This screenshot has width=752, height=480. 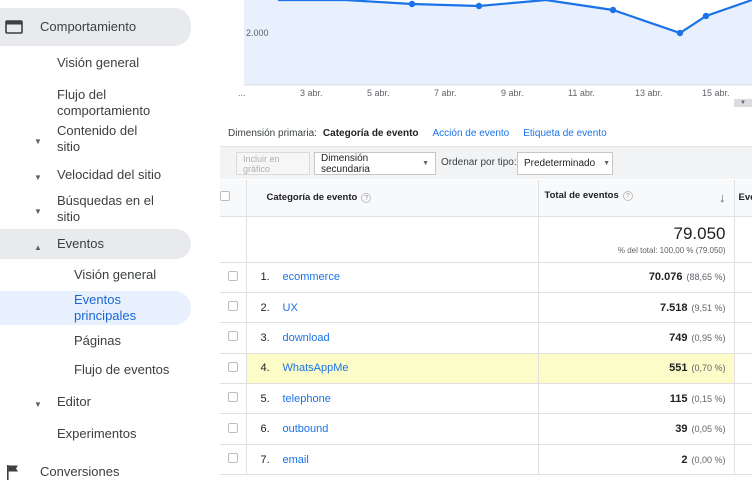 What do you see at coordinates (486, 369) in the screenshot?
I see `table-row-highlighted: 4. WhatsAppMe 551 (0,70 %)` at bounding box center [486, 369].